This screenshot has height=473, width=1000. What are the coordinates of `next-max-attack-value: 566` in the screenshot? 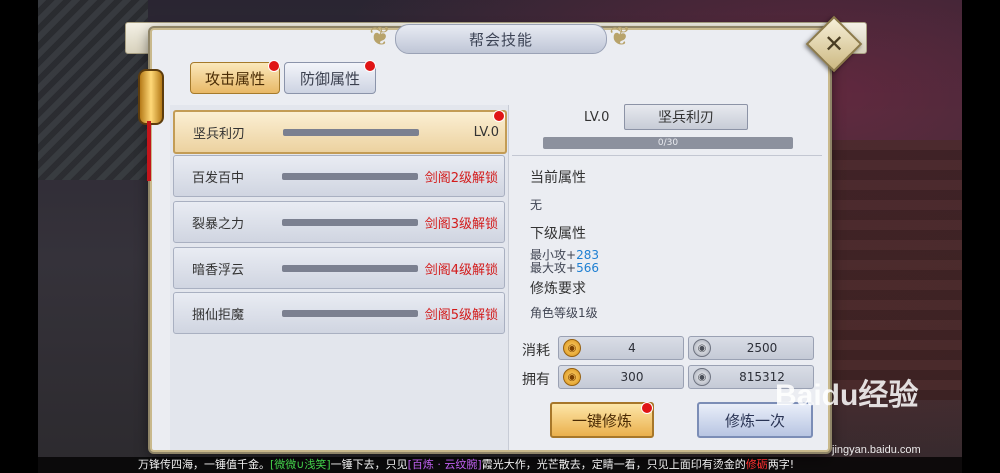 It's located at (587, 268).